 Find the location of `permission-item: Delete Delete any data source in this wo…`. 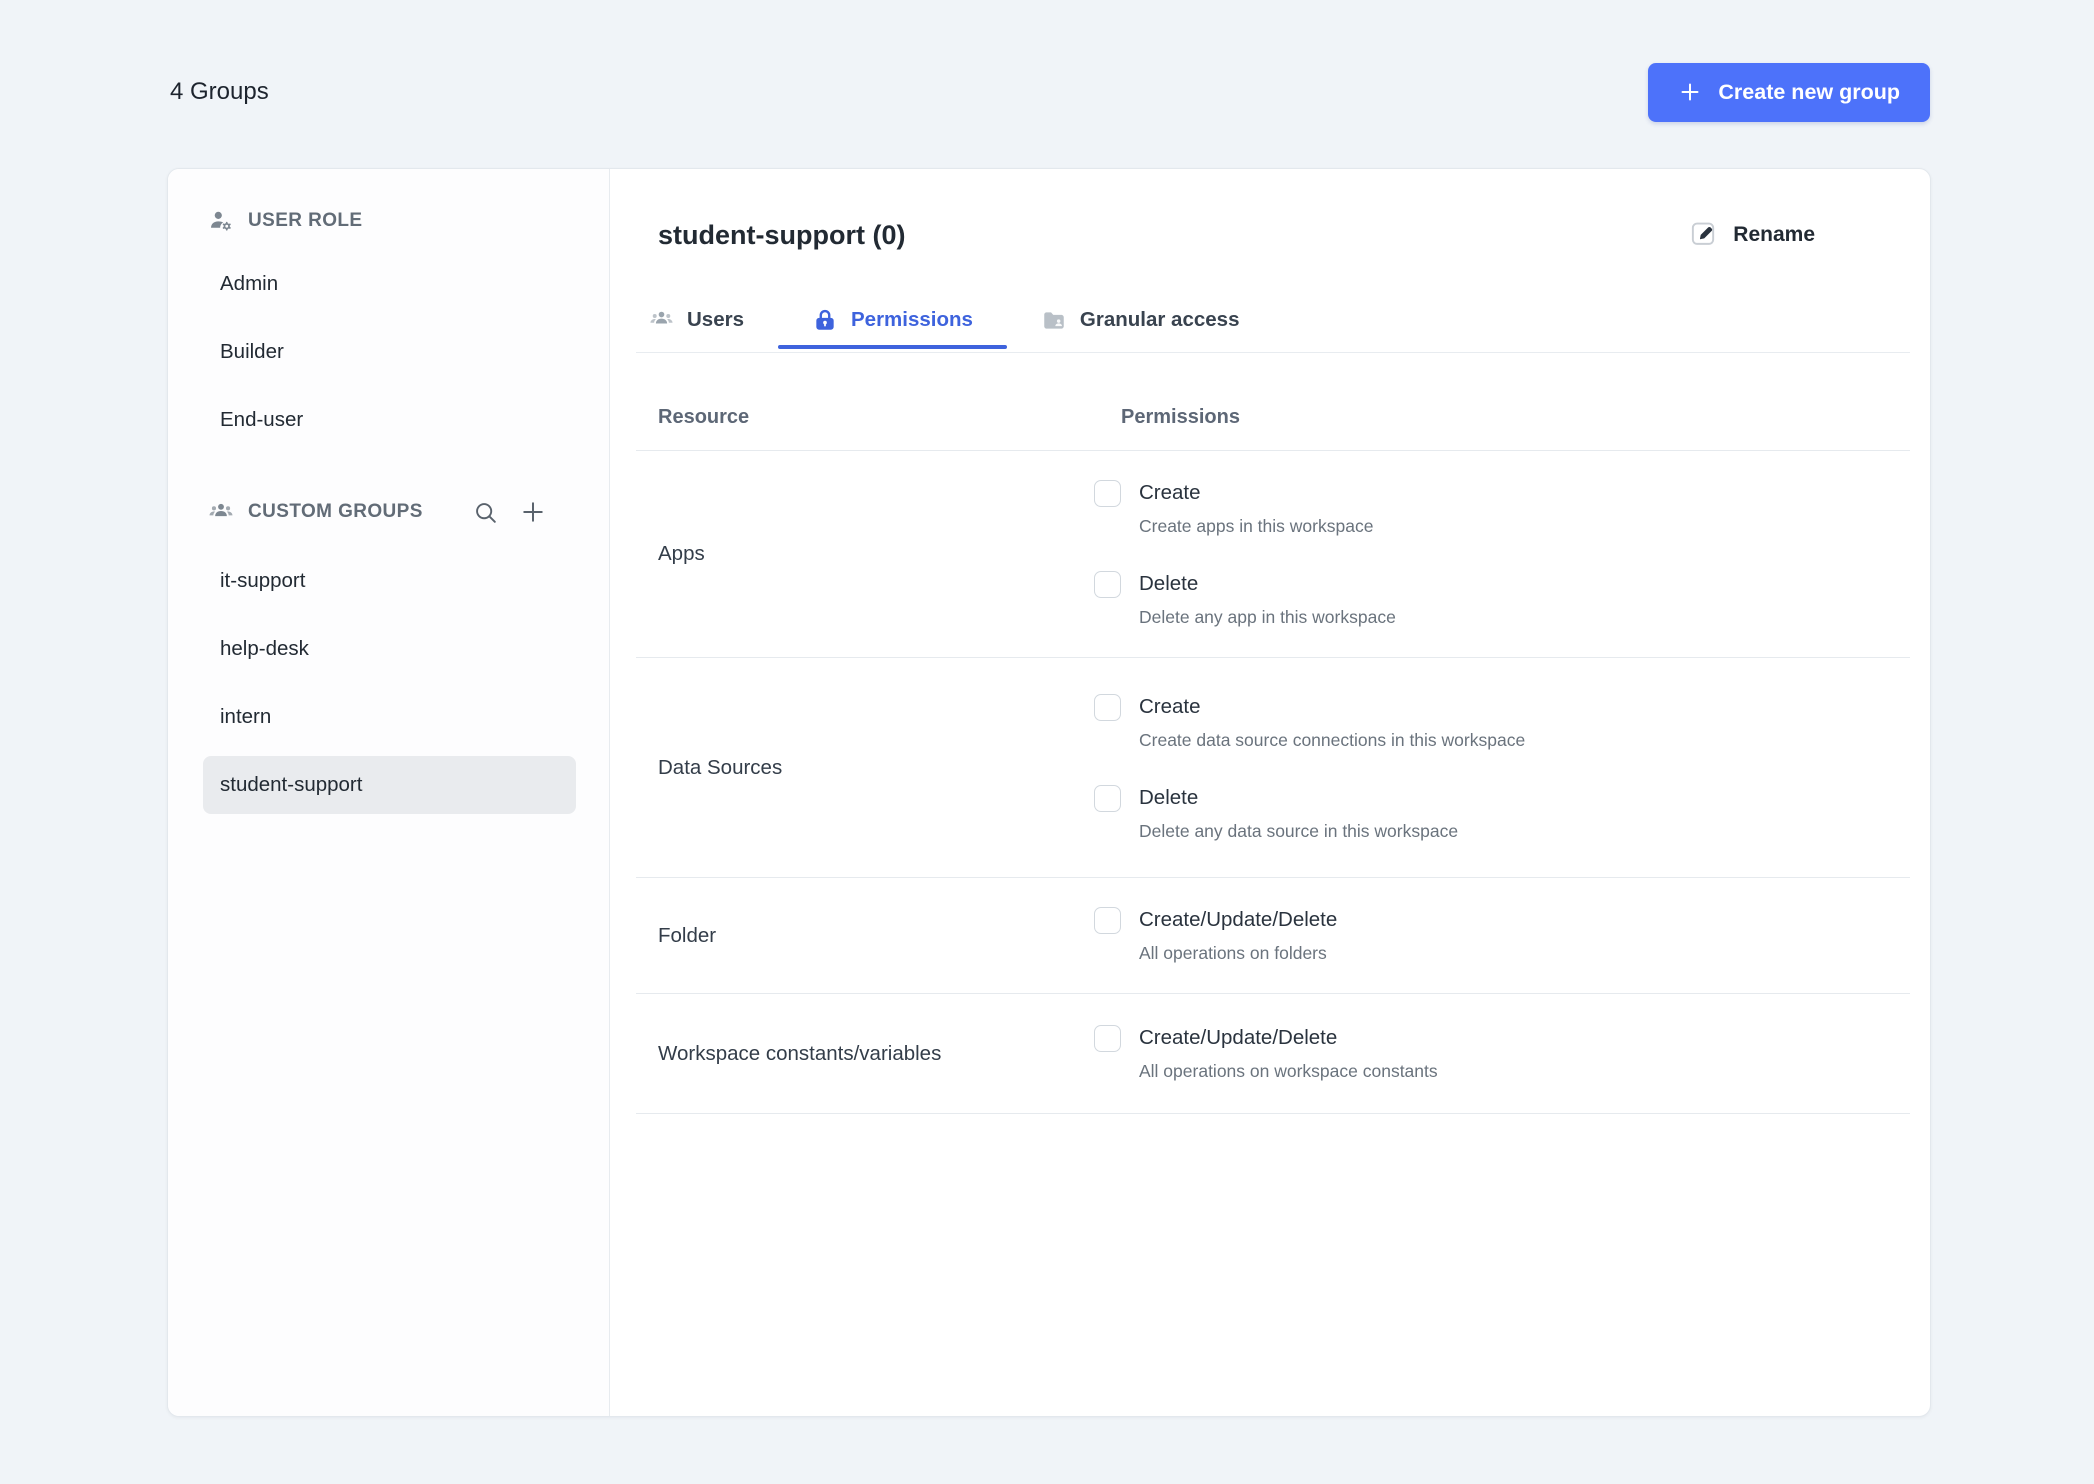

permission-item: Delete Delete any data source in this wo… is located at coordinates (1309, 813).